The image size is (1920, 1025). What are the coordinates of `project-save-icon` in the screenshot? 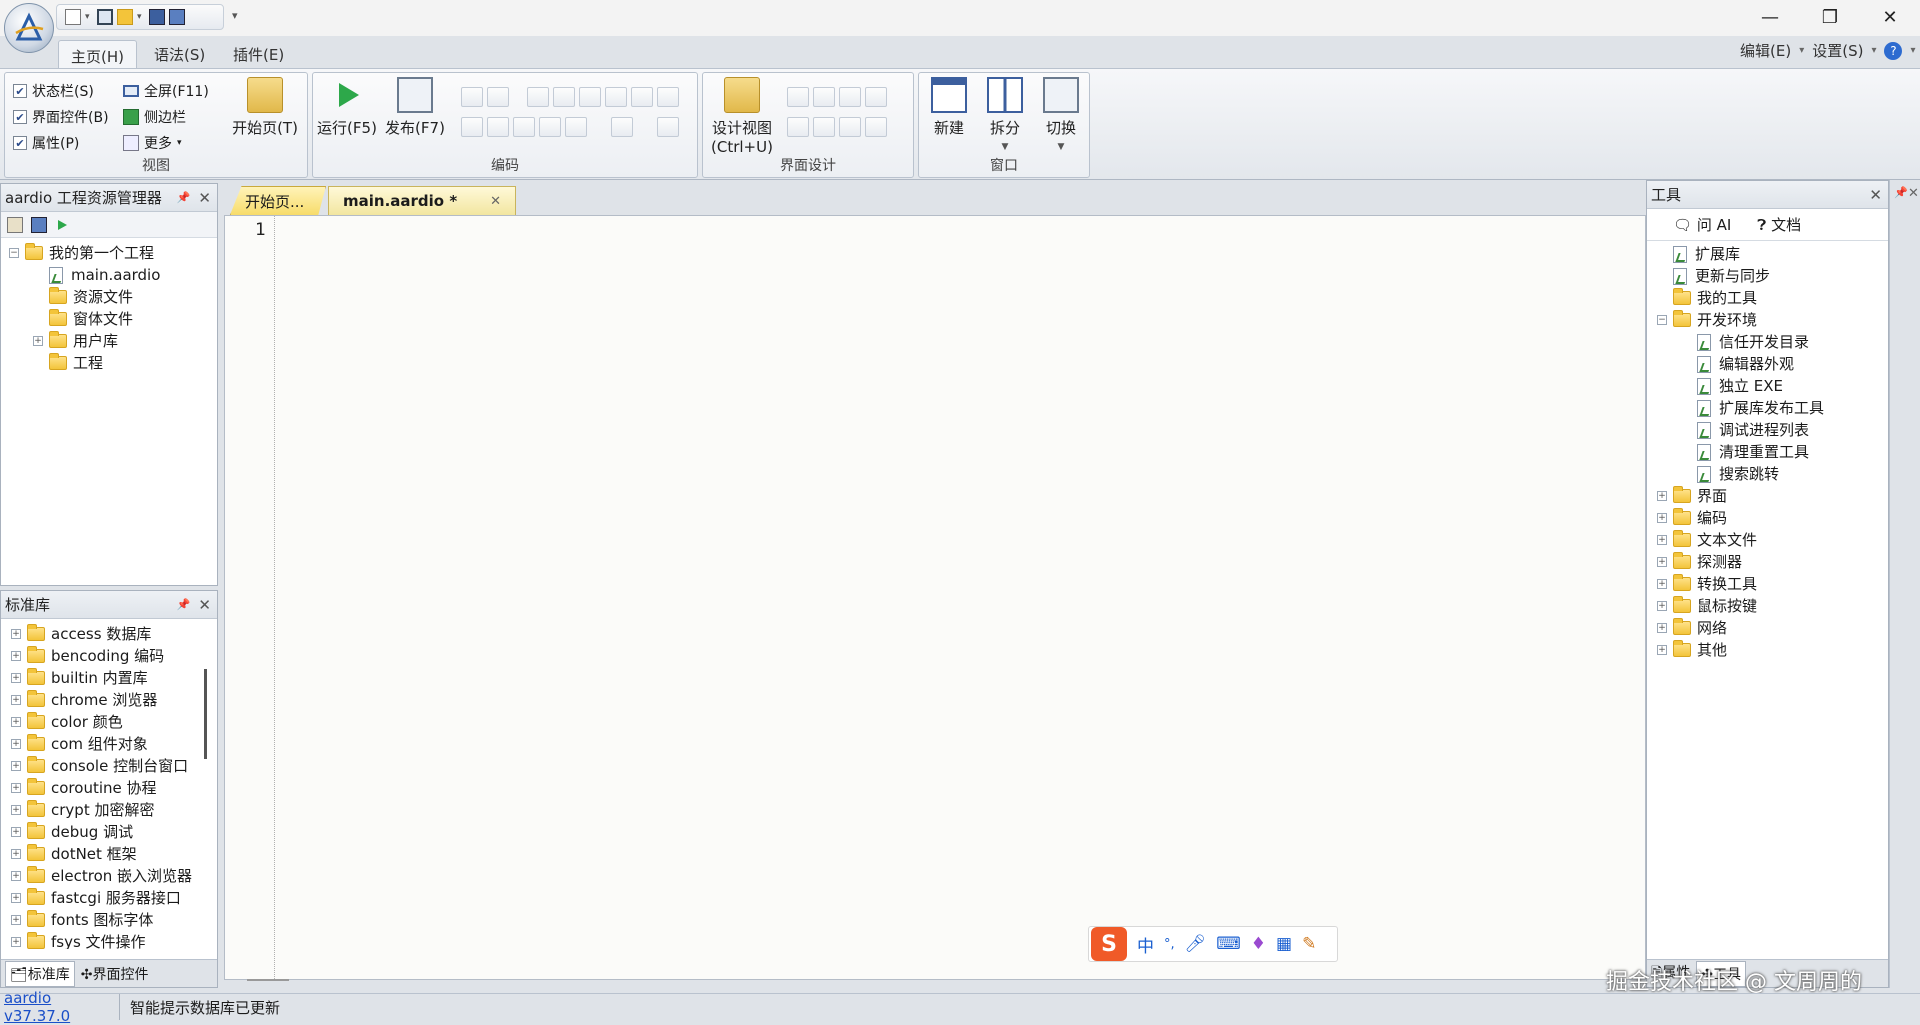 It's located at (39, 224).